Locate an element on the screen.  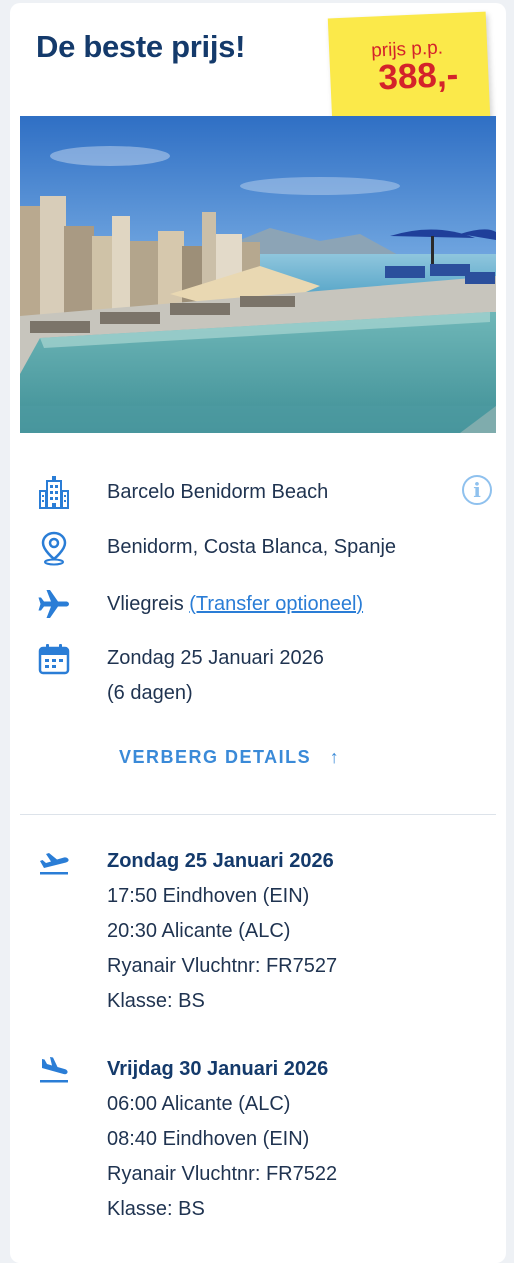
travel-duration: (6 dagen) is located at coordinates (150, 693).